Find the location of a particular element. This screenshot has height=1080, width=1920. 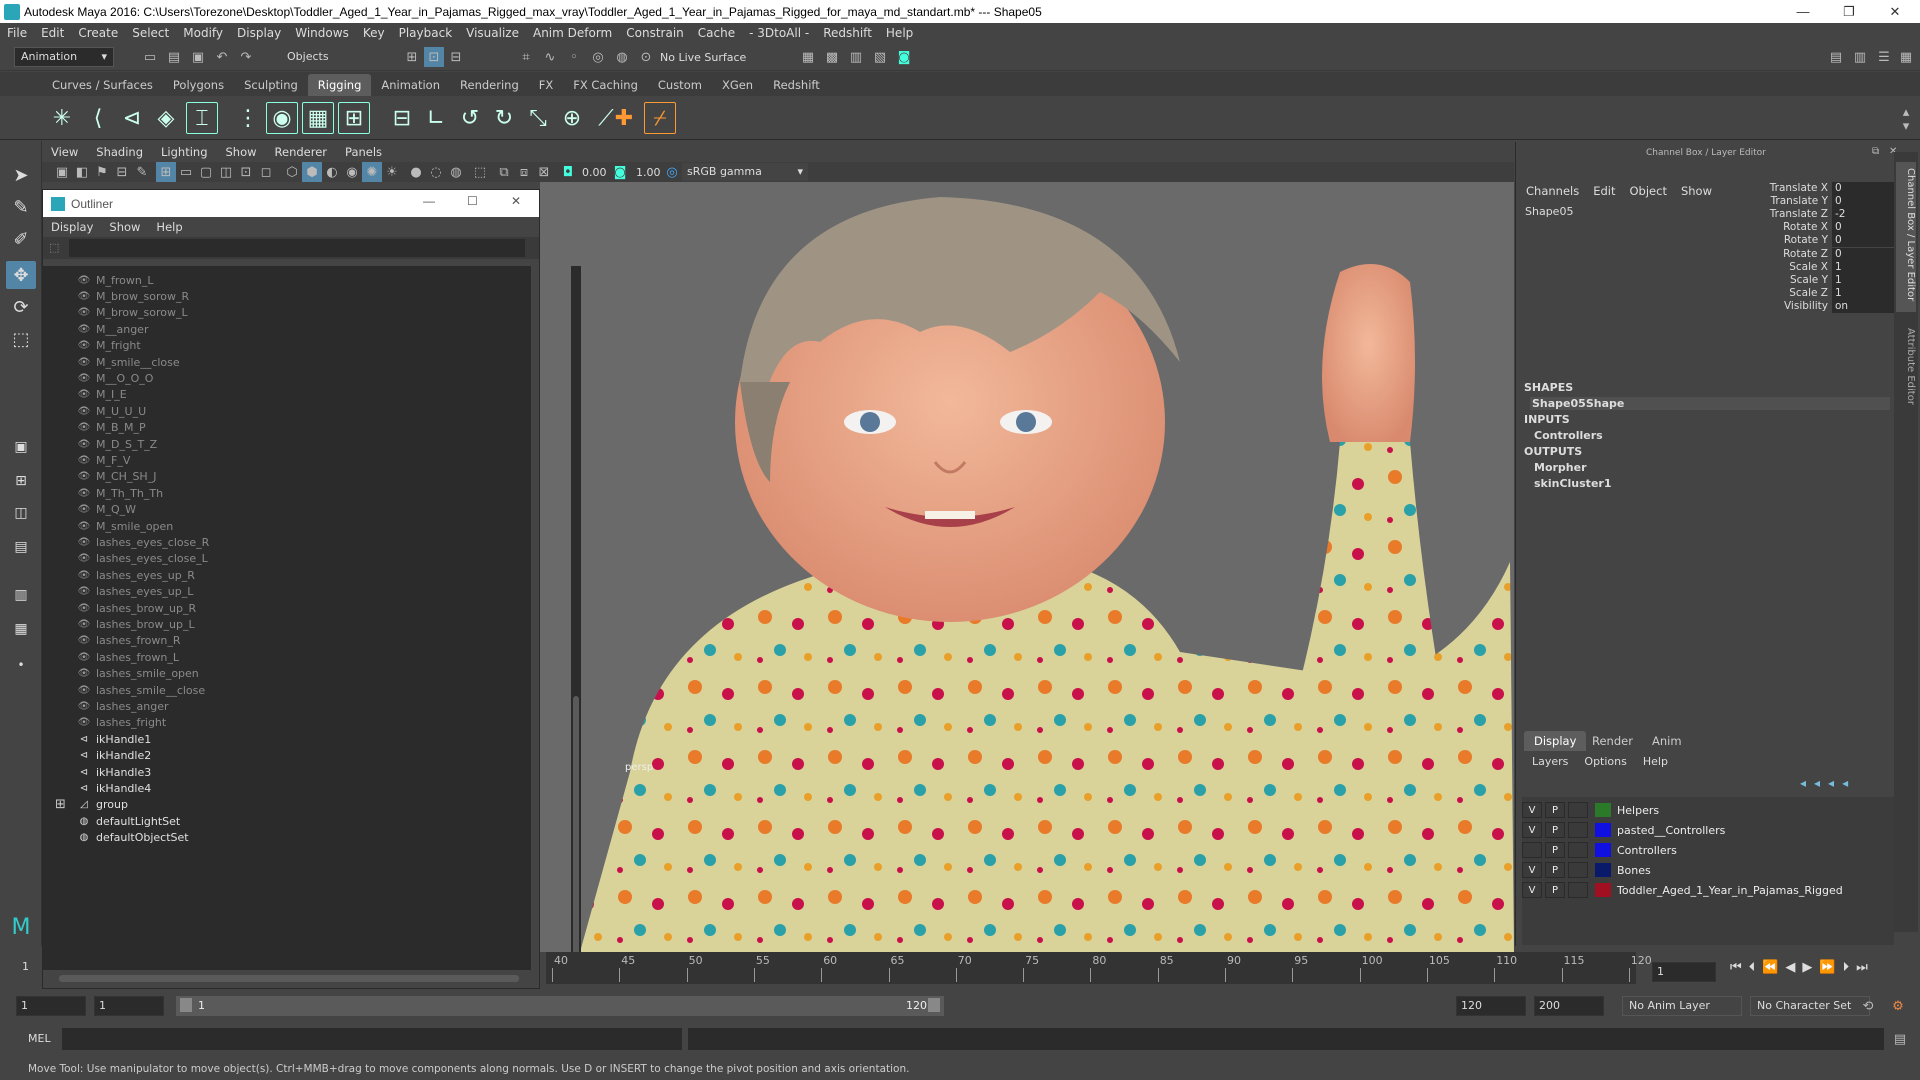

channel-label: Rotate X is located at coordinates (1759, 227).